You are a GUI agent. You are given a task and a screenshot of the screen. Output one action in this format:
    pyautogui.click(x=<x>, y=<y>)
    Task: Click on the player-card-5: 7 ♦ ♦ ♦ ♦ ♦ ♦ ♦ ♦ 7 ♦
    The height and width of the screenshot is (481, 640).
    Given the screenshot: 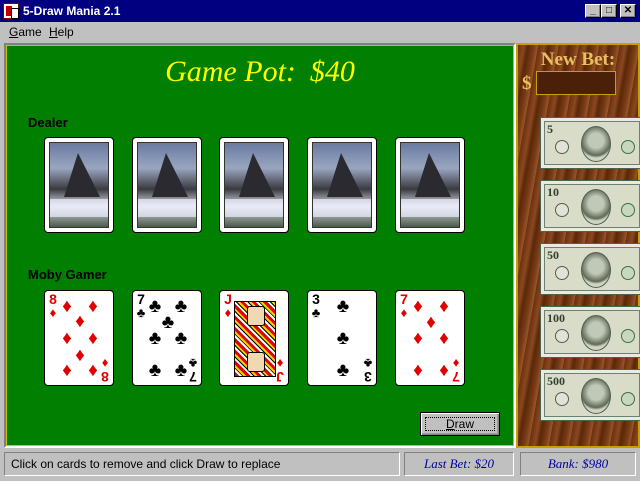 What is the action you would take?
    pyautogui.click(x=430, y=338)
    